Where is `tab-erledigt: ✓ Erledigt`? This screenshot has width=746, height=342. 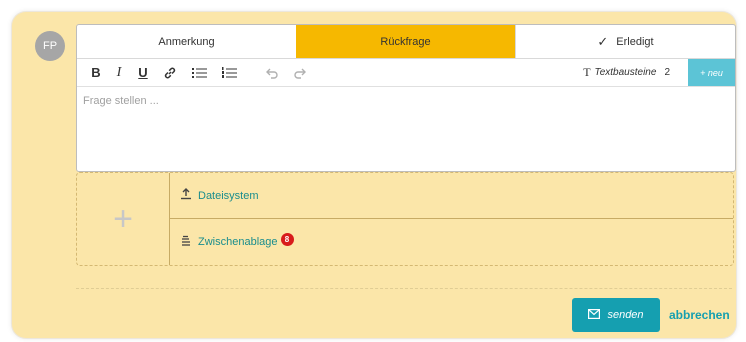 tab-erledigt: ✓ Erledigt is located at coordinates (625, 41).